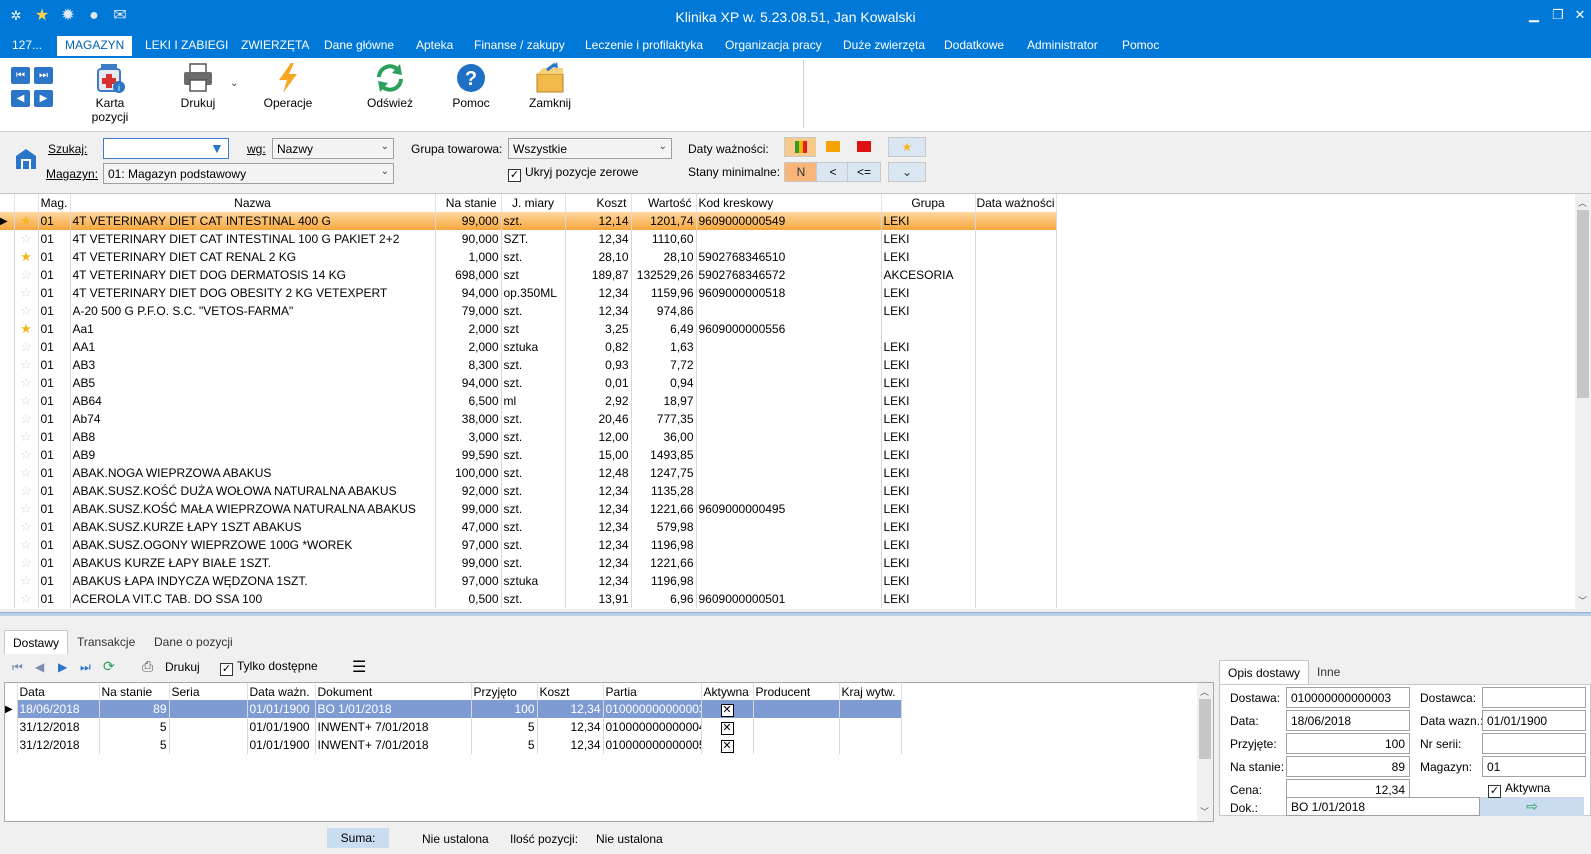 The height and width of the screenshot is (854, 1591). I want to click on col-przyjeto: Przyjęto, so click(504, 691).